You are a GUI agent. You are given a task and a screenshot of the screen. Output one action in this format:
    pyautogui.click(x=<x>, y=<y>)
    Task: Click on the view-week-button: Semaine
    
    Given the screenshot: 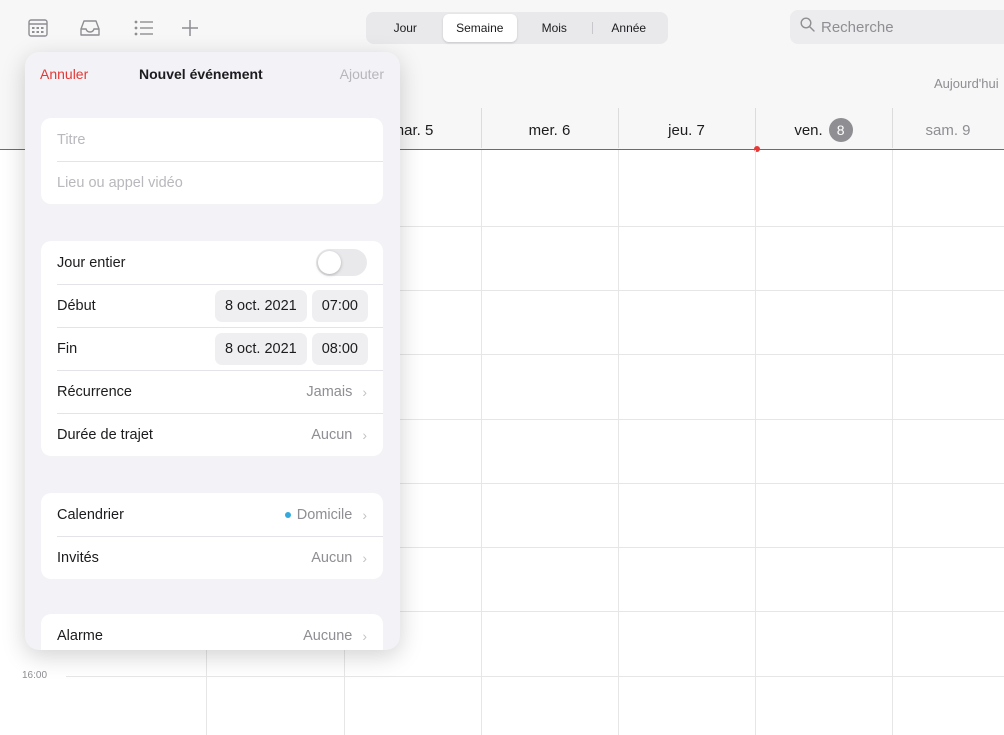 What is the action you would take?
    pyautogui.click(x=479, y=28)
    